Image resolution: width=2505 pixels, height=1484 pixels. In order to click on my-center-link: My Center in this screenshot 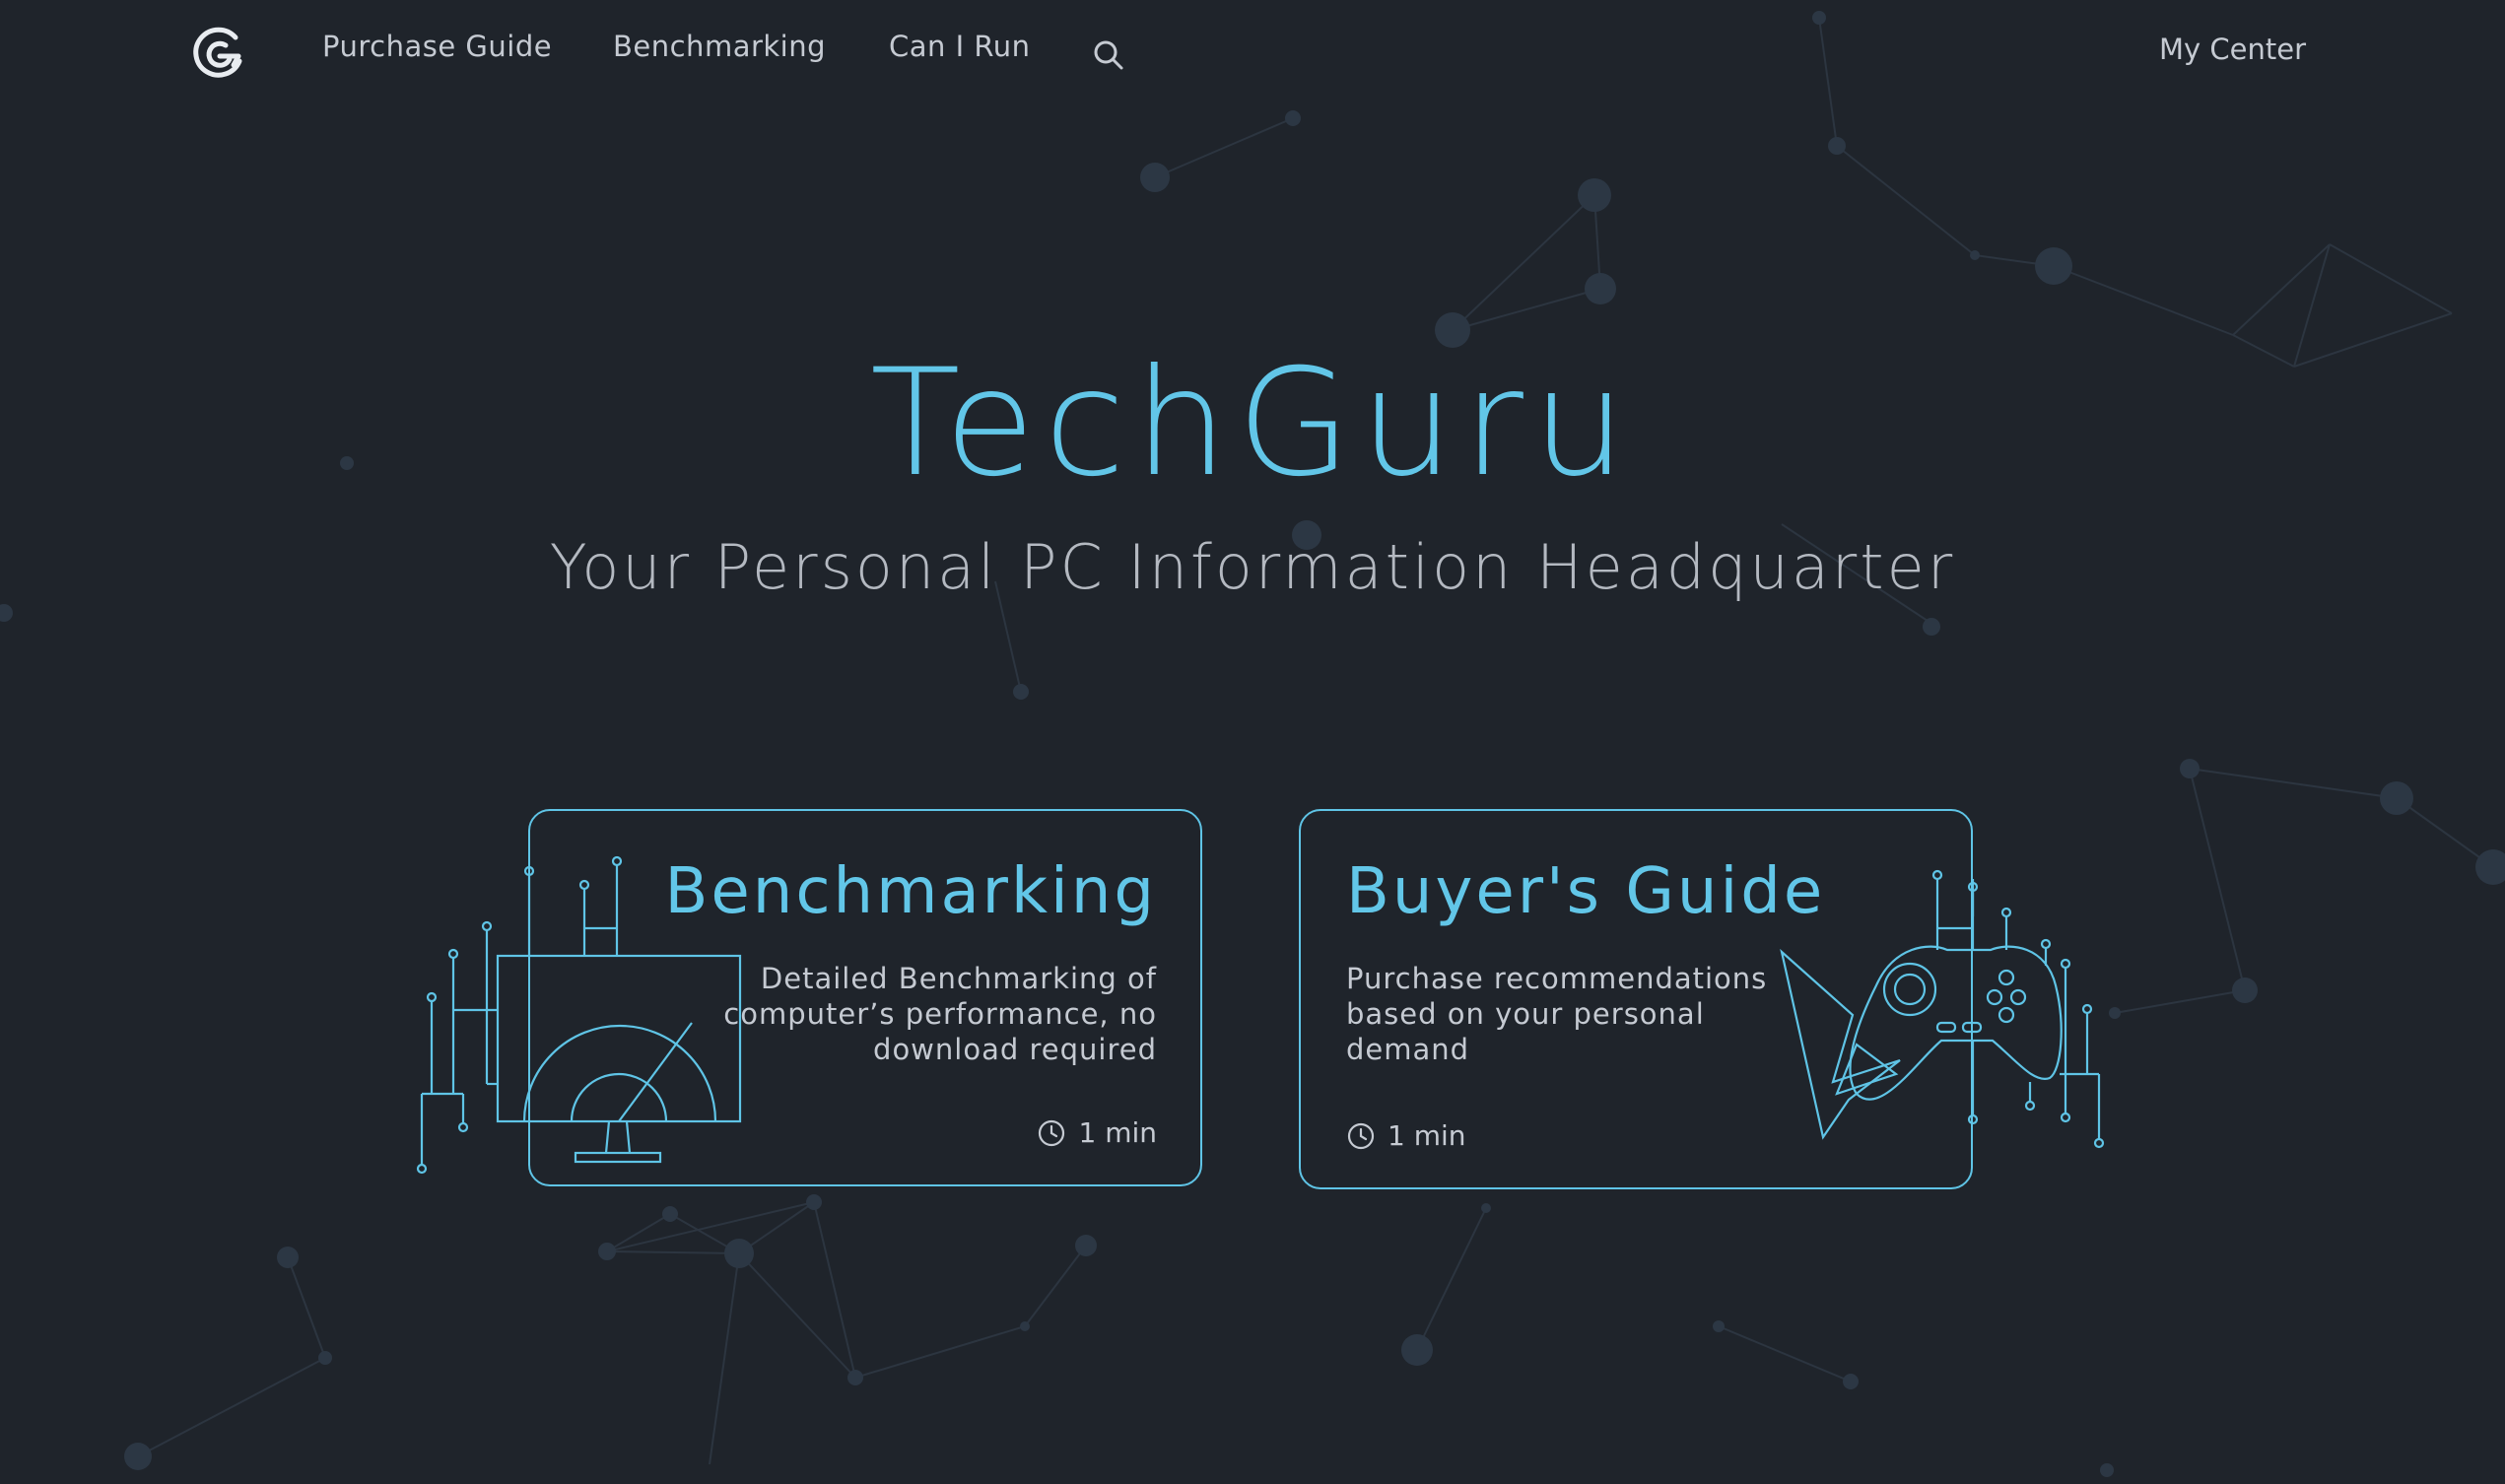, I will do `click(2232, 49)`.